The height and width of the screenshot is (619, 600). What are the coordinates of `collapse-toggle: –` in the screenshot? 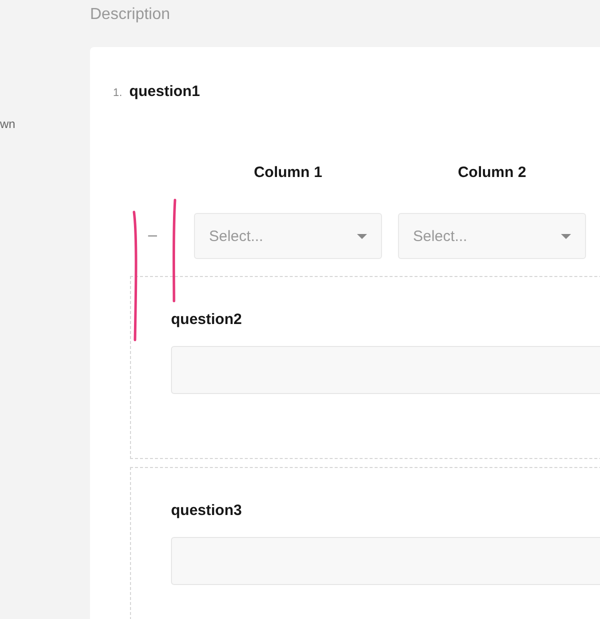 It's located at (152, 236).